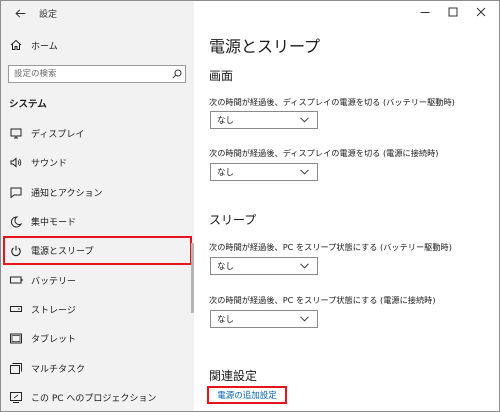 Image resolution: width=500 pixels, height=412 pixels. Describe the element at coordinates (97, 13) in the screenshot. I see `title-bar: 設定` at that location.